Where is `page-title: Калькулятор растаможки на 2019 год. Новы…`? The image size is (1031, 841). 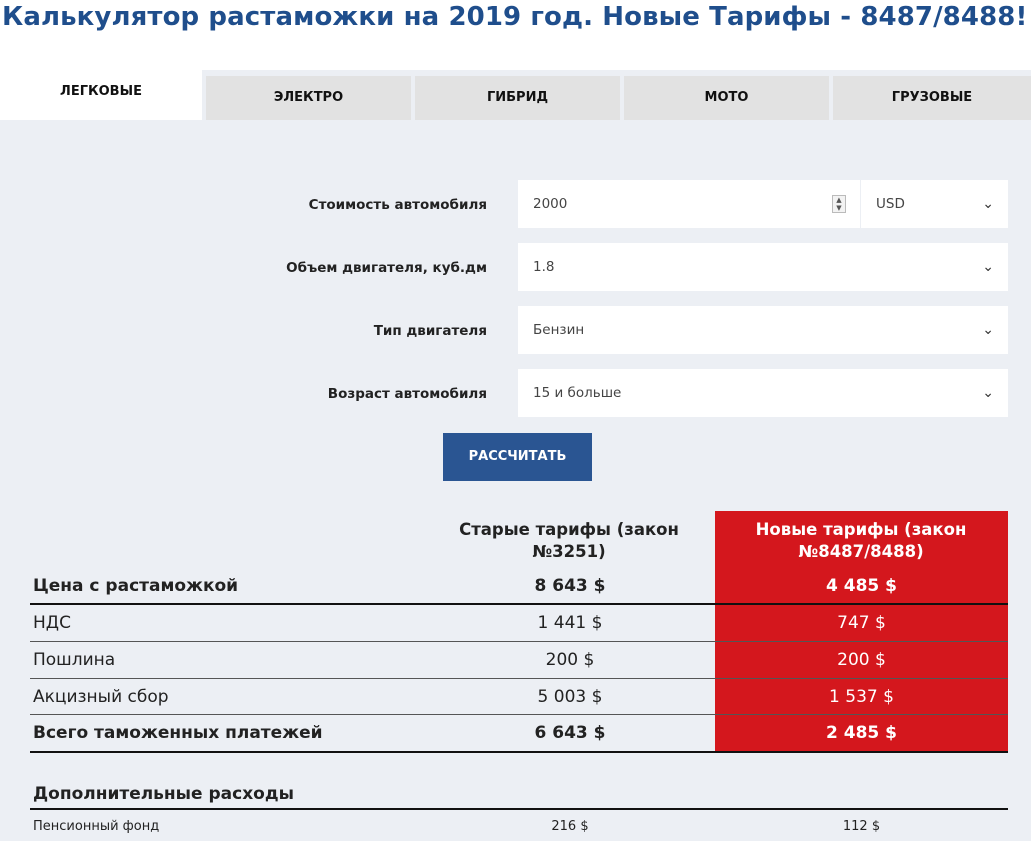
page-title: Калькулятор растаможки на 2019 год. Новы… is located at coordinates (515, 17).